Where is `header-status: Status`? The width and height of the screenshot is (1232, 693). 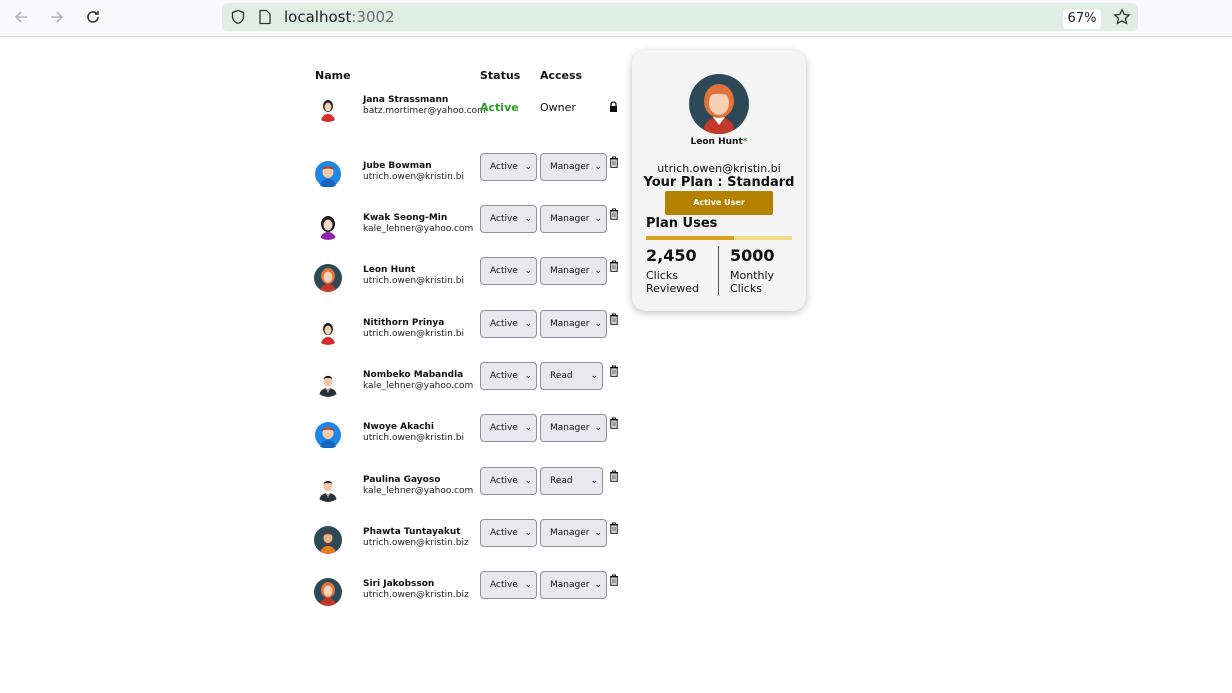
header-status: Status is located at coordinates (500, 75).